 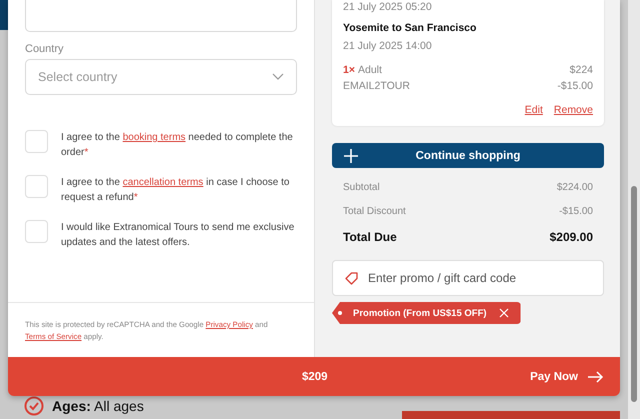 I want to click on pay-now-button: Pay Now, so click(x=567, y=376).